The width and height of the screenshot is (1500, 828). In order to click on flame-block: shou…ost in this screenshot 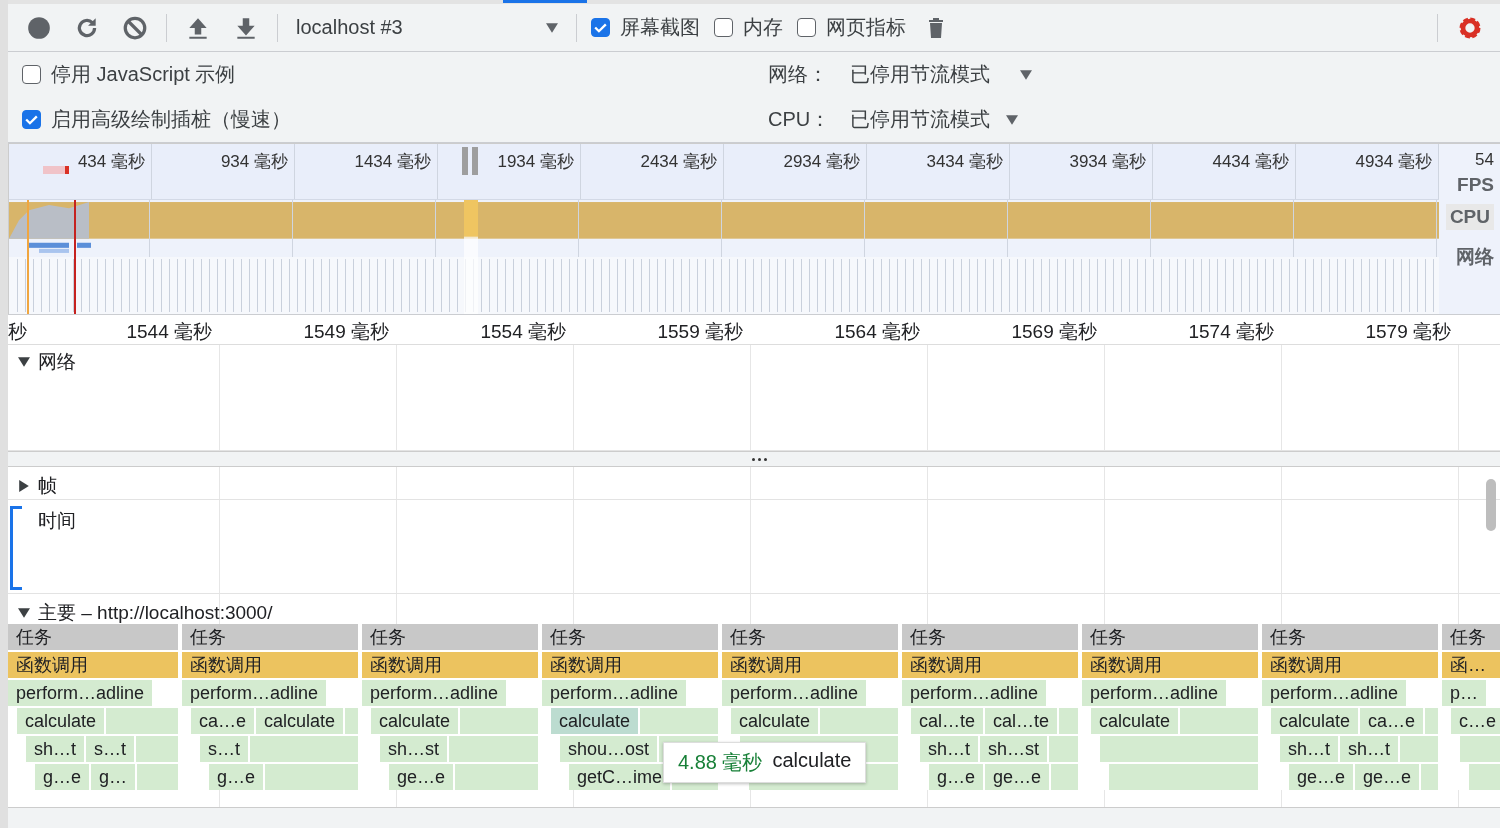, I will do `click(609, 749)`.